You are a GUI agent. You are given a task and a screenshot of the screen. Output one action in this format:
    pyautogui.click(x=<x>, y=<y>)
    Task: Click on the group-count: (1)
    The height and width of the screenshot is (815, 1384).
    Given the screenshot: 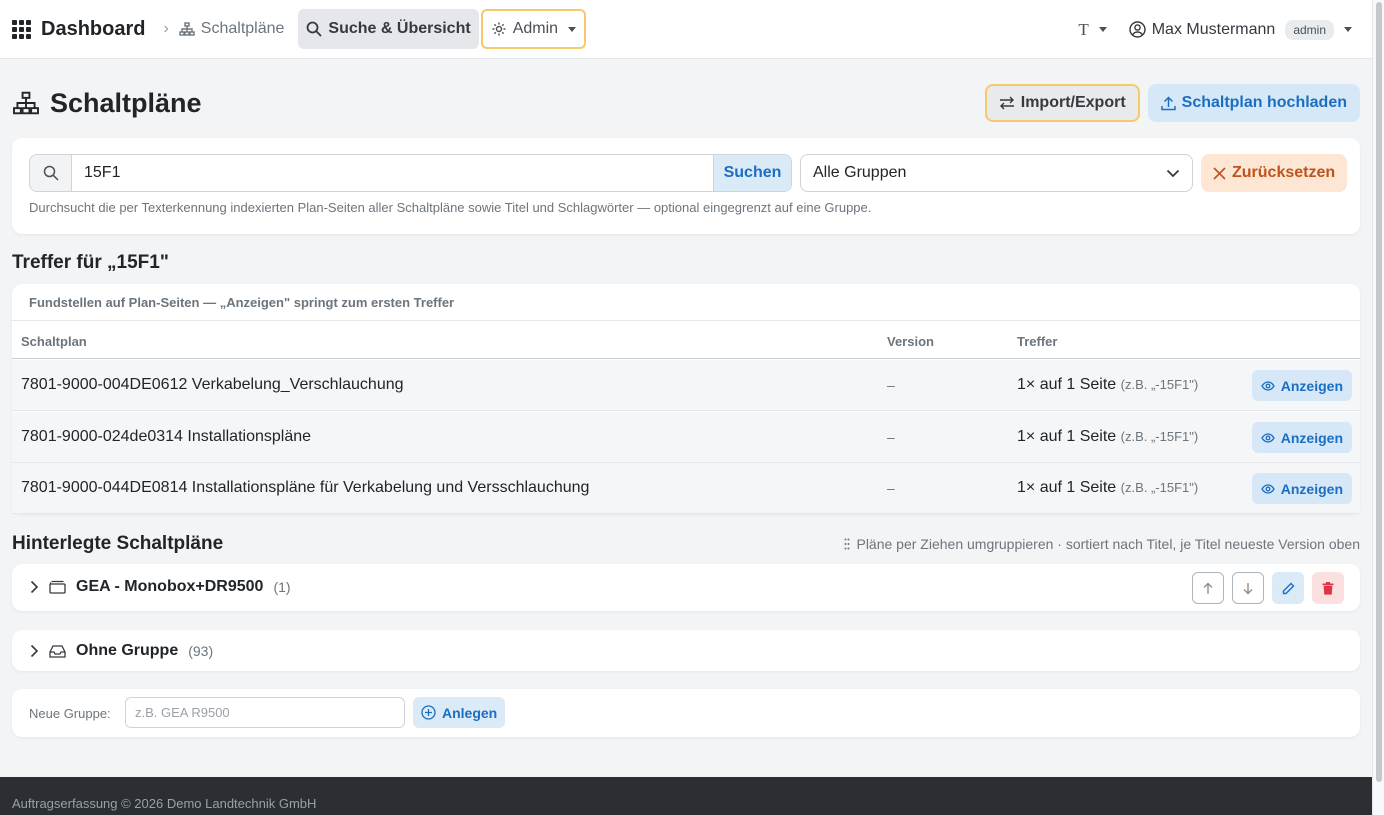 What is the action you would take?
    pyautogui.click(x=282, y=587)
    